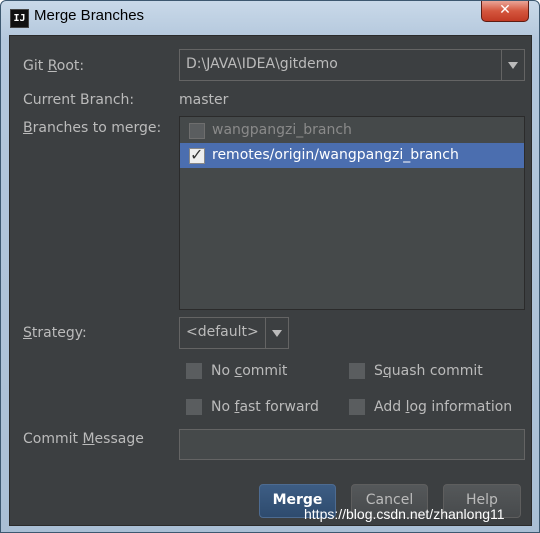 The height and width of the screenshot is (533, 540). I want to click on window-title: Merge Branches, so click(89, 15).